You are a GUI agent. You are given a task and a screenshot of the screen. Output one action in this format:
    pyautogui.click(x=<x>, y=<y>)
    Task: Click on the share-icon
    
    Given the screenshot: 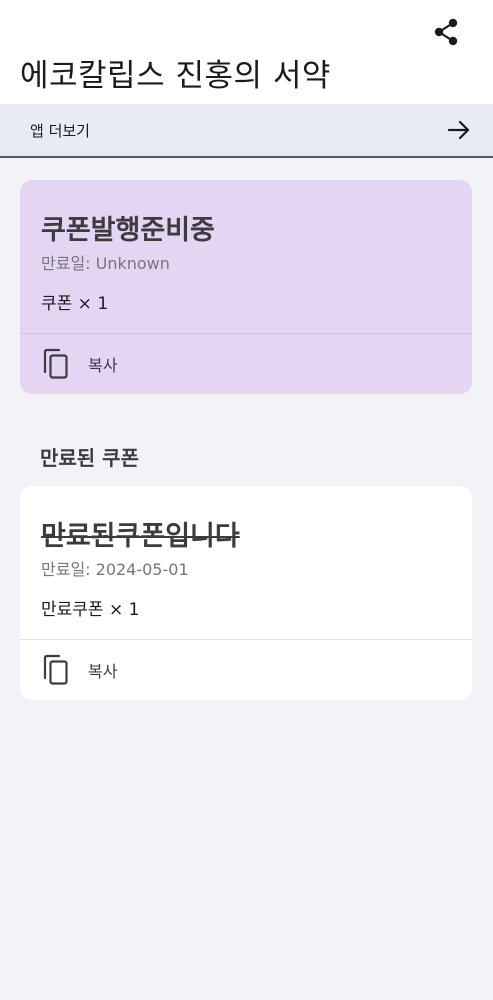 What is the action you would take?
    pyautogui.click(x=446, y=32)
    